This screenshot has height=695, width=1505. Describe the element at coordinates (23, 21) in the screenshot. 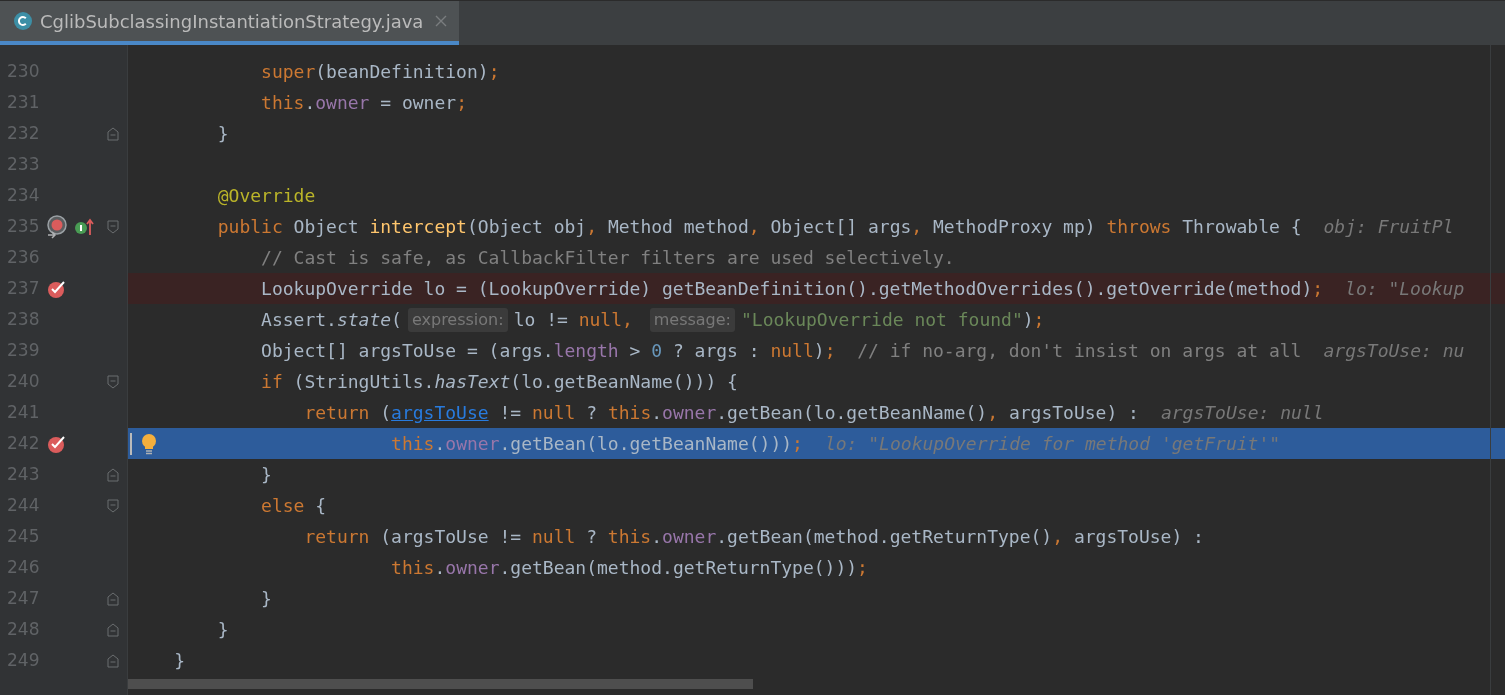

I see `class-icon` at that location.